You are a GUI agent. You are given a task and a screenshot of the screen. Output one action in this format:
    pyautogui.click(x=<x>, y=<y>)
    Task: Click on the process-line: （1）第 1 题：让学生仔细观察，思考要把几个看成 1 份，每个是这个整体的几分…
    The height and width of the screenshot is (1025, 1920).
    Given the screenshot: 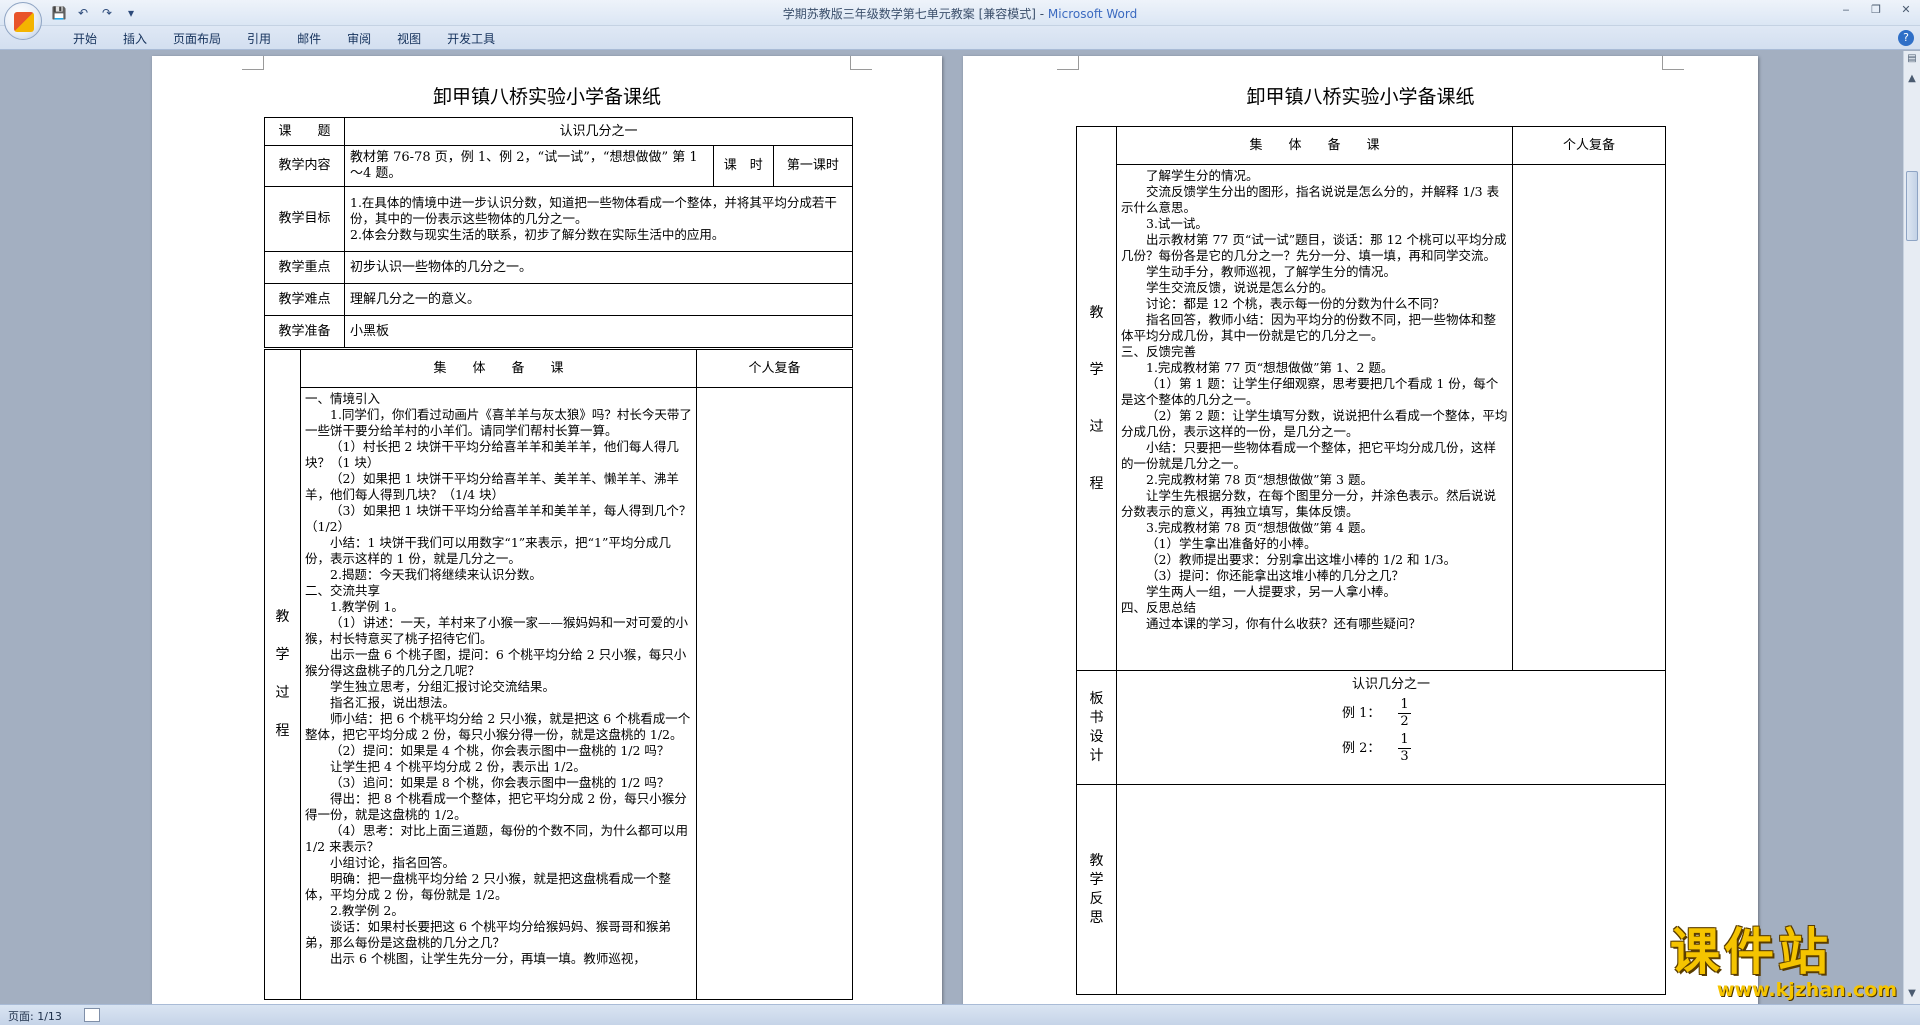 What is the action you would take?
    pyautogui.click(x=1310, y=391)
    